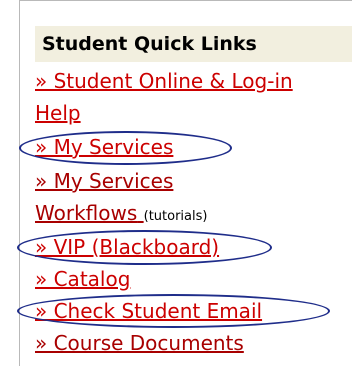  What do you see at coordinates (193, 44) in the screenshot?
I see `panel-title: Student Quick Links` at bounding box center [193, 44].